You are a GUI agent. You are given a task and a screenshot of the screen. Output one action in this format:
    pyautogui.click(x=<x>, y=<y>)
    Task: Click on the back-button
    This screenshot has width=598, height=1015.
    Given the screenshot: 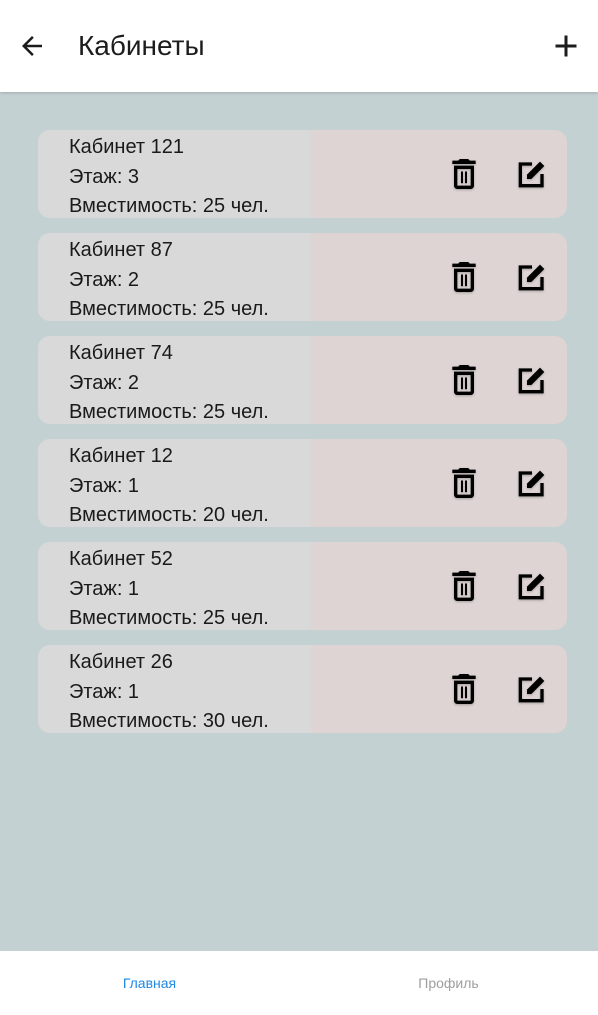 What is the action you would take?
    pyautogui.click(x=32, y=46)
    